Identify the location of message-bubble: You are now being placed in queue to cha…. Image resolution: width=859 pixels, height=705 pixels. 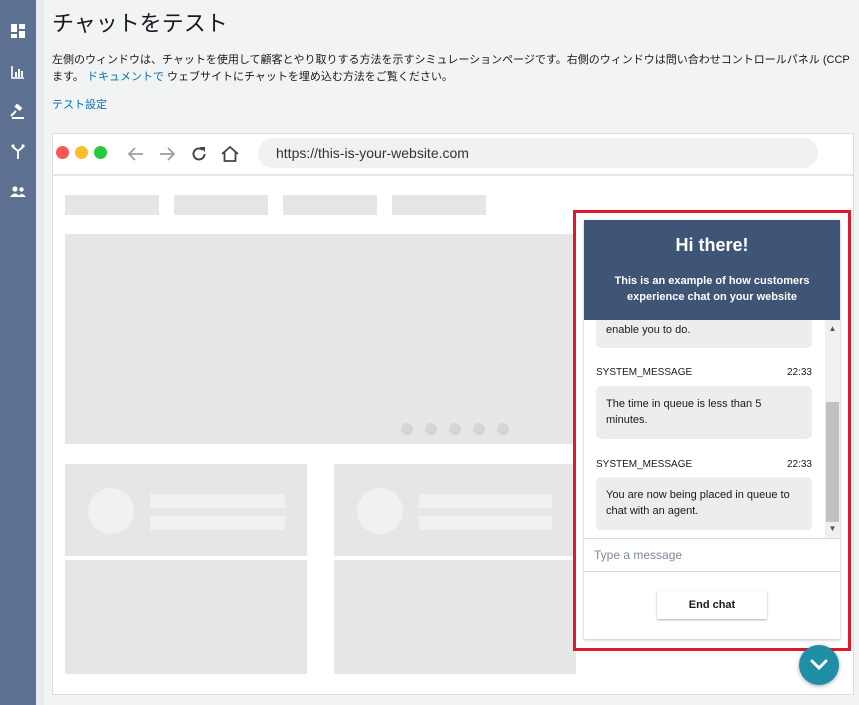
(704, 503).